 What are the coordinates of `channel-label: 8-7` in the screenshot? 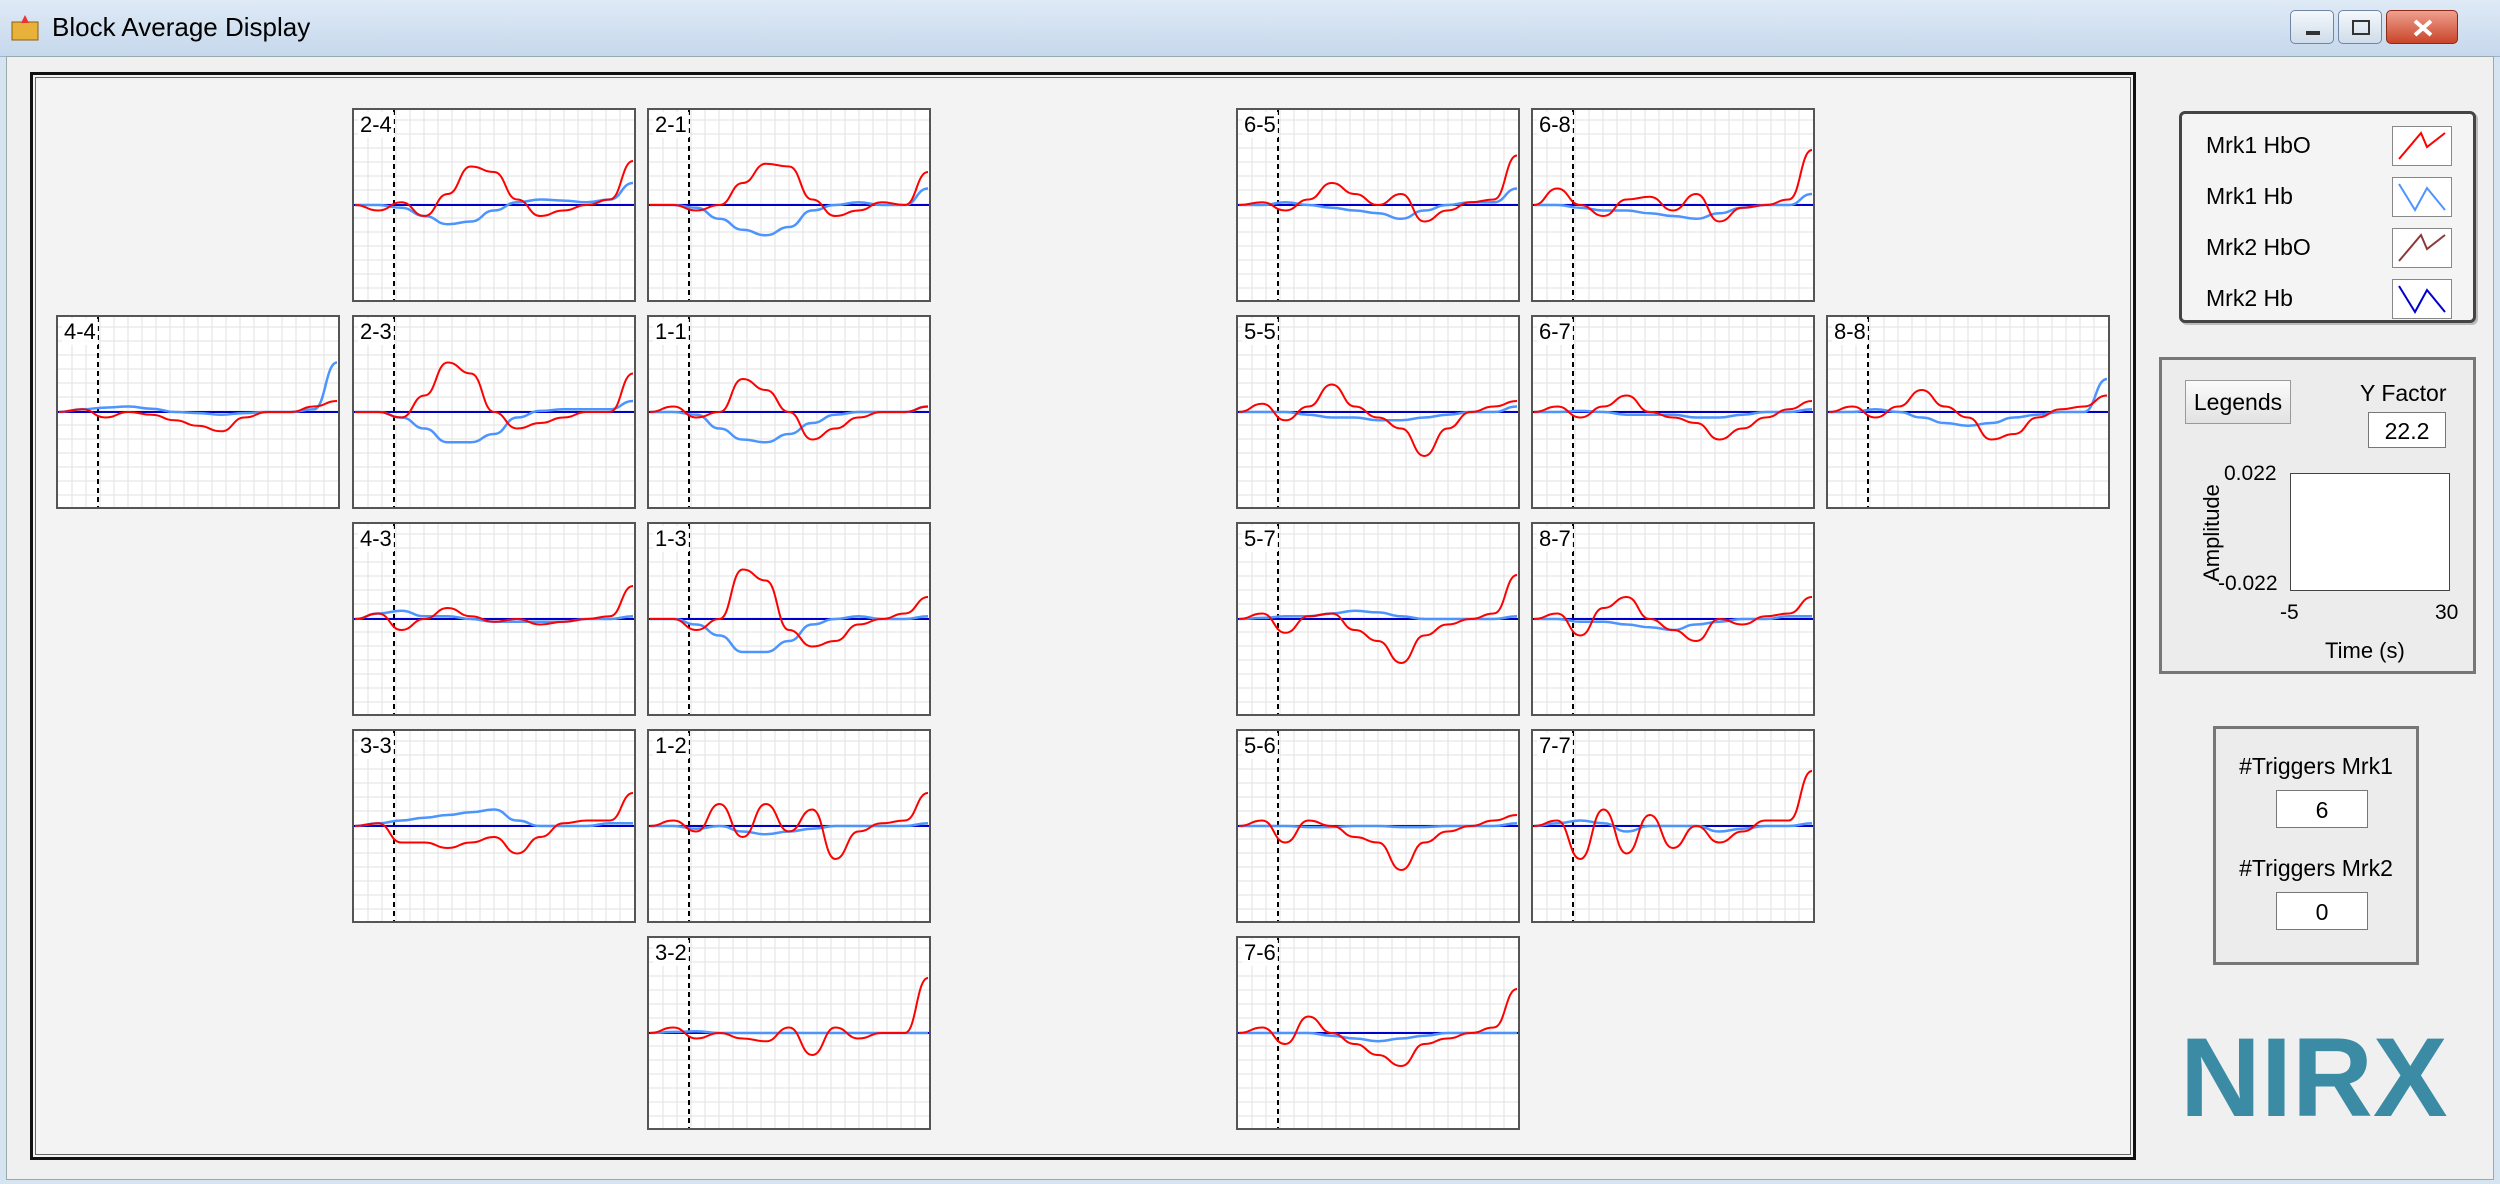 It's located at (1555, 539).